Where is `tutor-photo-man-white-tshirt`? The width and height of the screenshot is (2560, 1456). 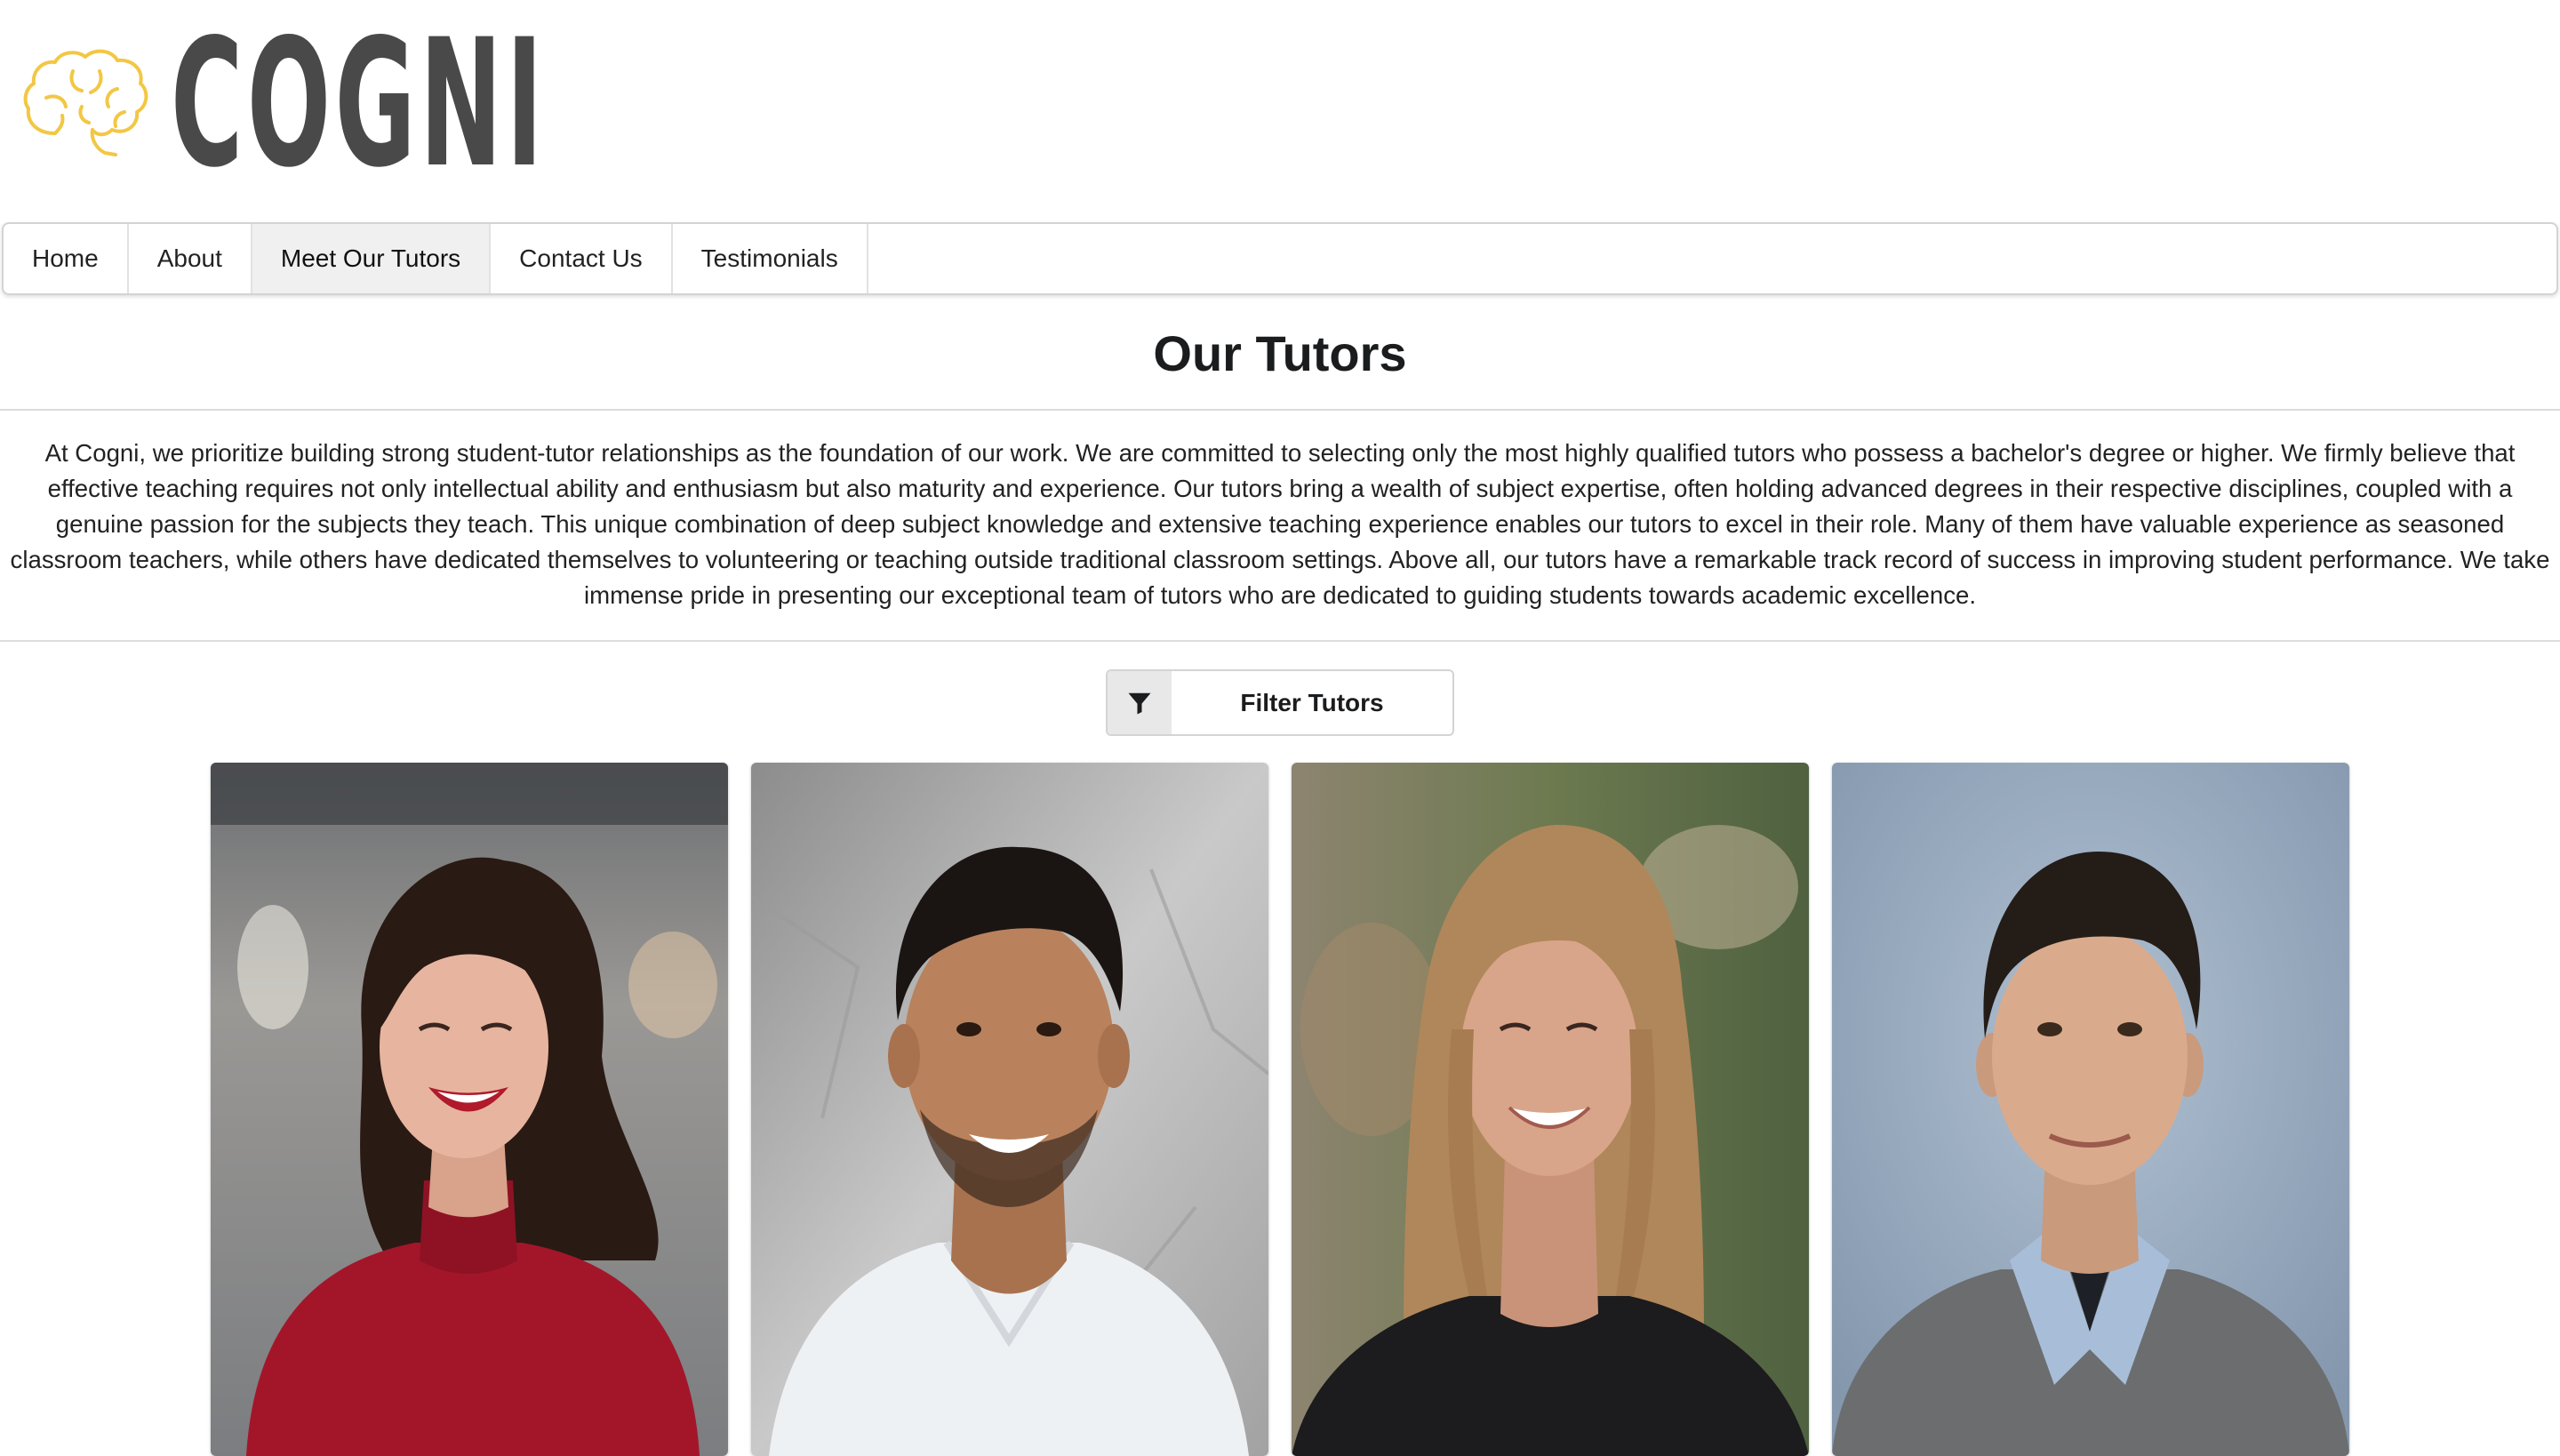 tutor-photo-man-white-tshirt is located at coordinates (1009, 1109).